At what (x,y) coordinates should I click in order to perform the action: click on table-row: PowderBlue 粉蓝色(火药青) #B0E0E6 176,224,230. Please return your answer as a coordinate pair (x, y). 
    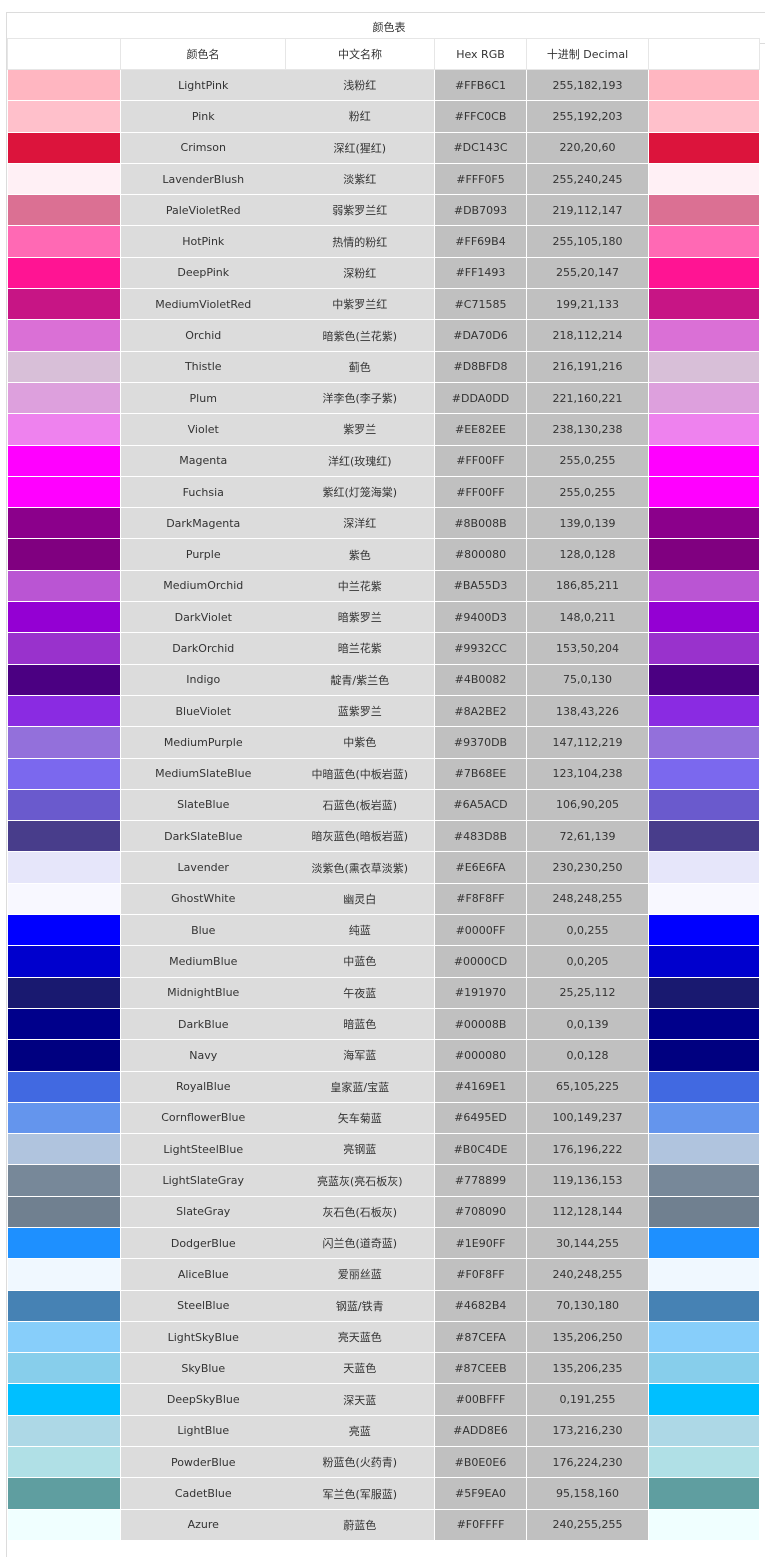
    Looking at the image, I should click on (383, 1462).